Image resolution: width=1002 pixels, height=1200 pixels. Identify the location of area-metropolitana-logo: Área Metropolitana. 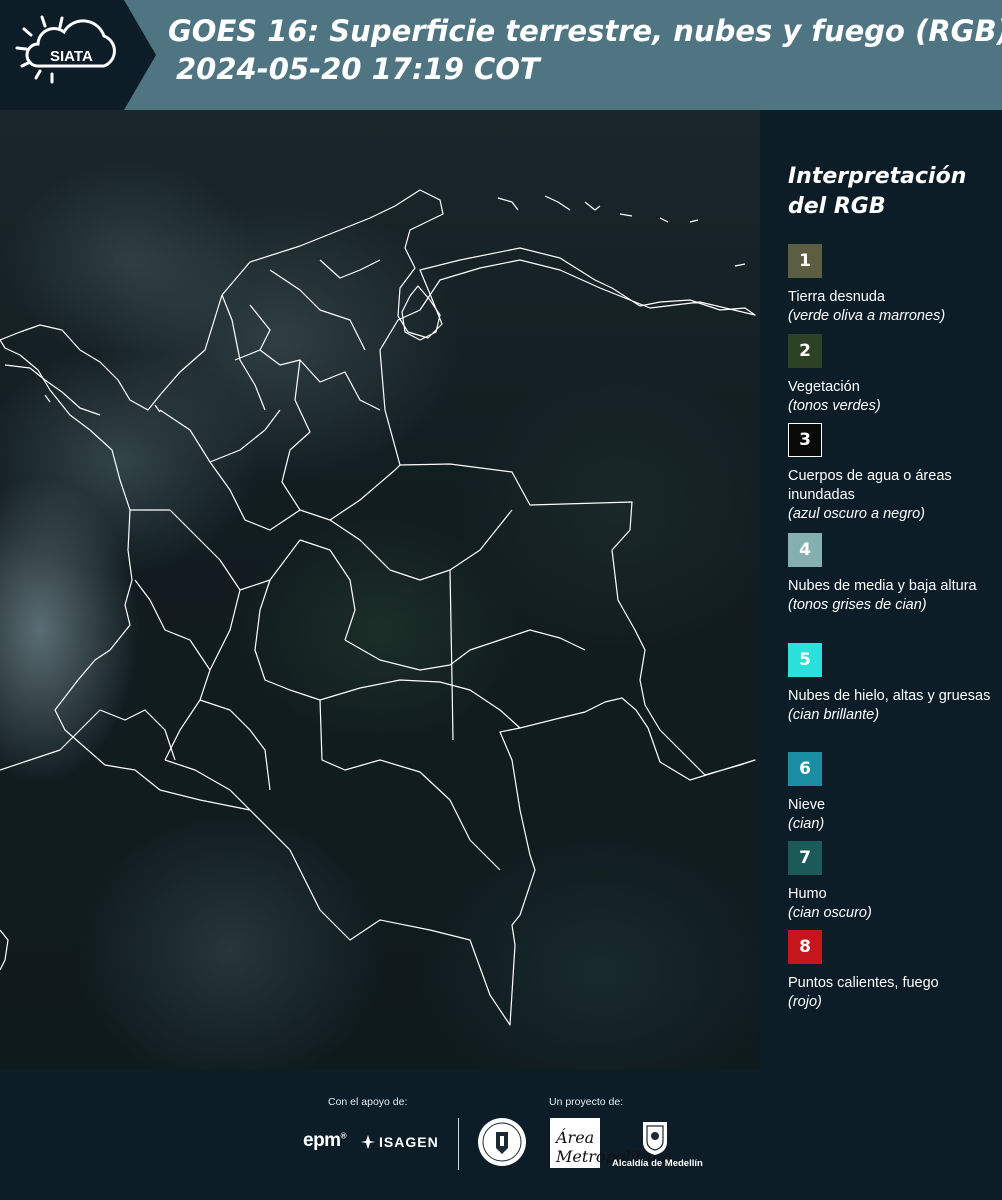
(610, 1143).